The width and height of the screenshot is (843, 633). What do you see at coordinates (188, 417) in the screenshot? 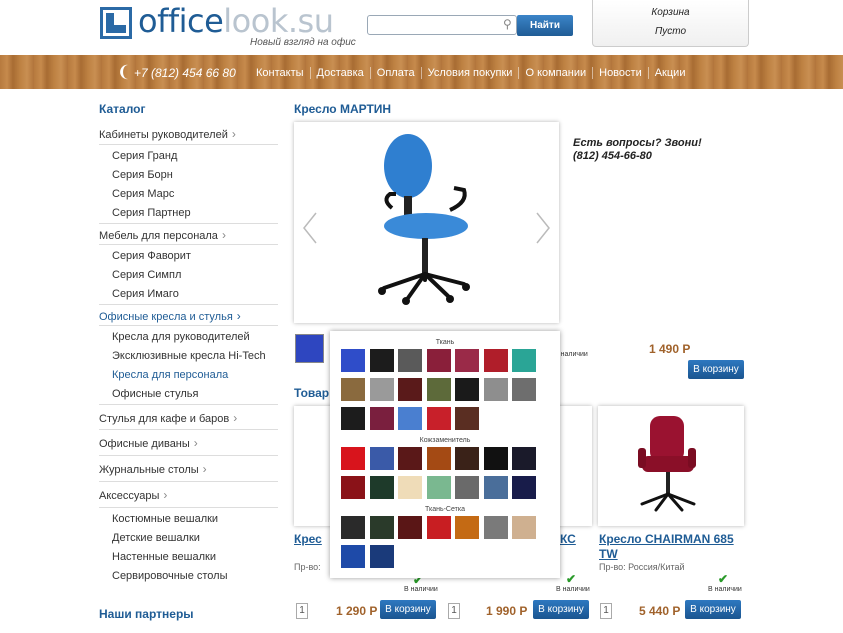
I see `category-cafe-chairs: Стулья для кафе и баров ›` at bounding box center [188, 417].